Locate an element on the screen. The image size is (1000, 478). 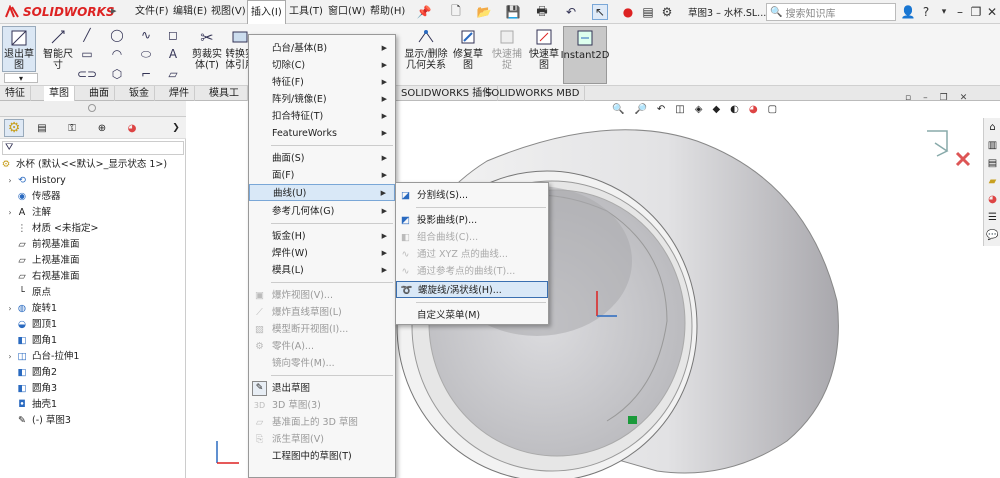
menu-item-face: 面(F) ▶ is located at coordinates (322, 175).